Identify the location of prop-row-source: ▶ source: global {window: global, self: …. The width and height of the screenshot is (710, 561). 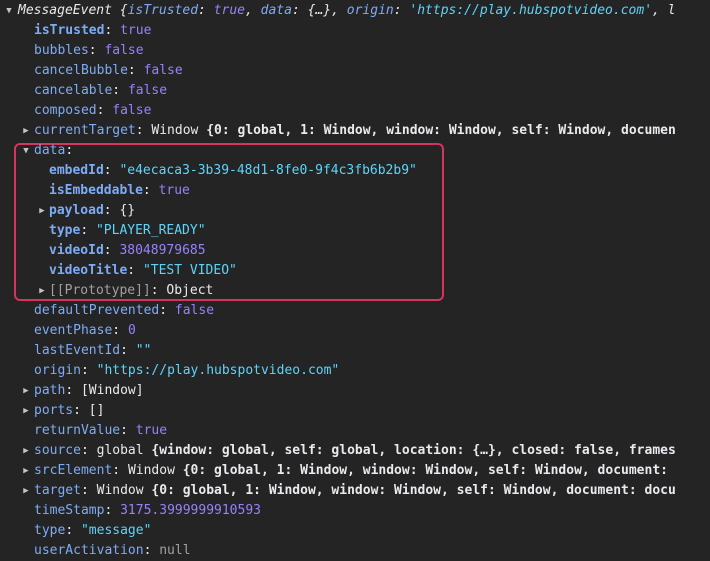
(355, 451).